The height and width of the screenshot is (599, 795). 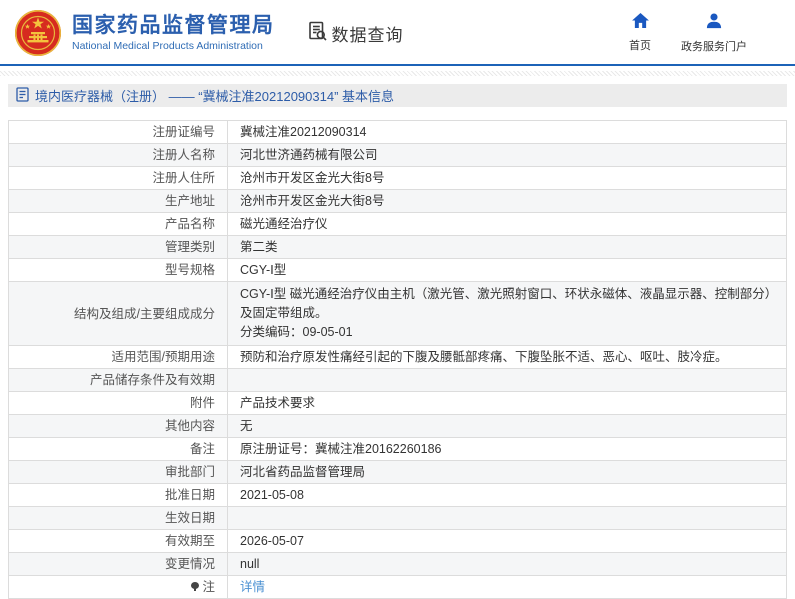 What do you see at coordinates (507, 357) in the screenshot?
I see `row-value: 预防和治疗原发性痛经引起的下腹及腰骶部疼痛、下腹坠胀不适、恶心、呕吐、肢冷症。` at bounding box center [507, 357].